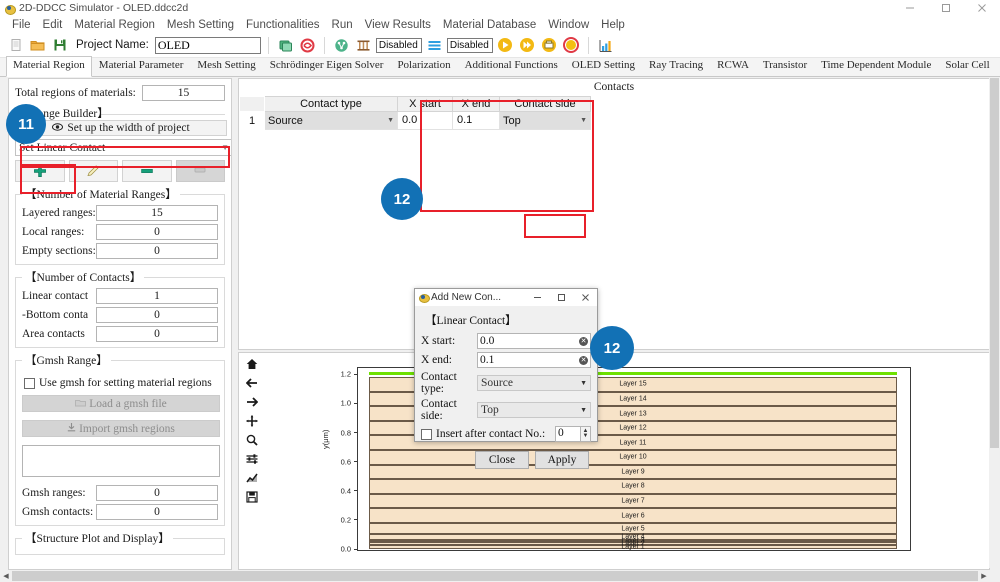  I want to click on plot-layer-rect, so click(633, 547).